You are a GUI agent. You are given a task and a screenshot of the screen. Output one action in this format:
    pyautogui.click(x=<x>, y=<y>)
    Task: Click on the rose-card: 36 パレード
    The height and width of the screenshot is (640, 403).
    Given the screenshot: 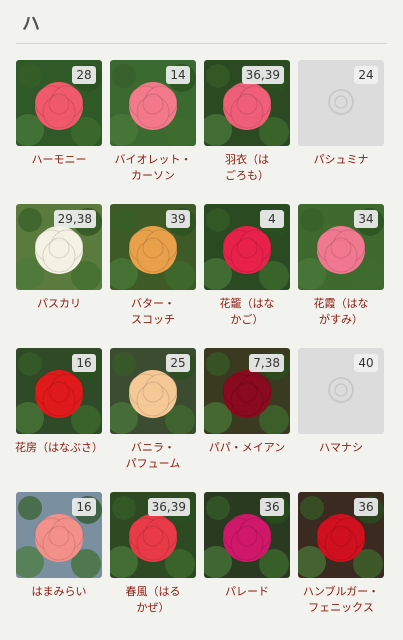 What is the action you would take?
    pyautogui.click(x=247, y=564)
    